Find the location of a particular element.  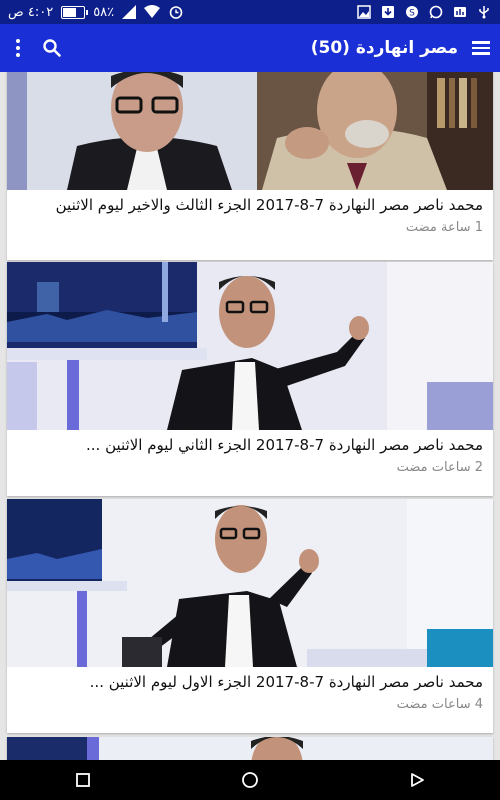

recents-icon is located at coordinates (83, 780).